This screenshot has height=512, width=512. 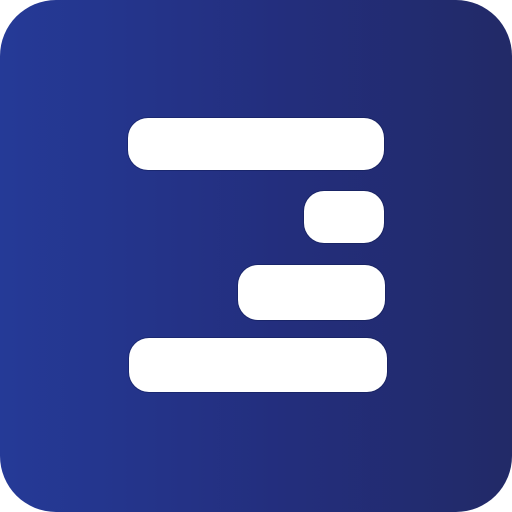 What do you see at coordinates (258, 365) in the screenshot?
I see `logo-bar-bottom` at bounding box center [258, 365].